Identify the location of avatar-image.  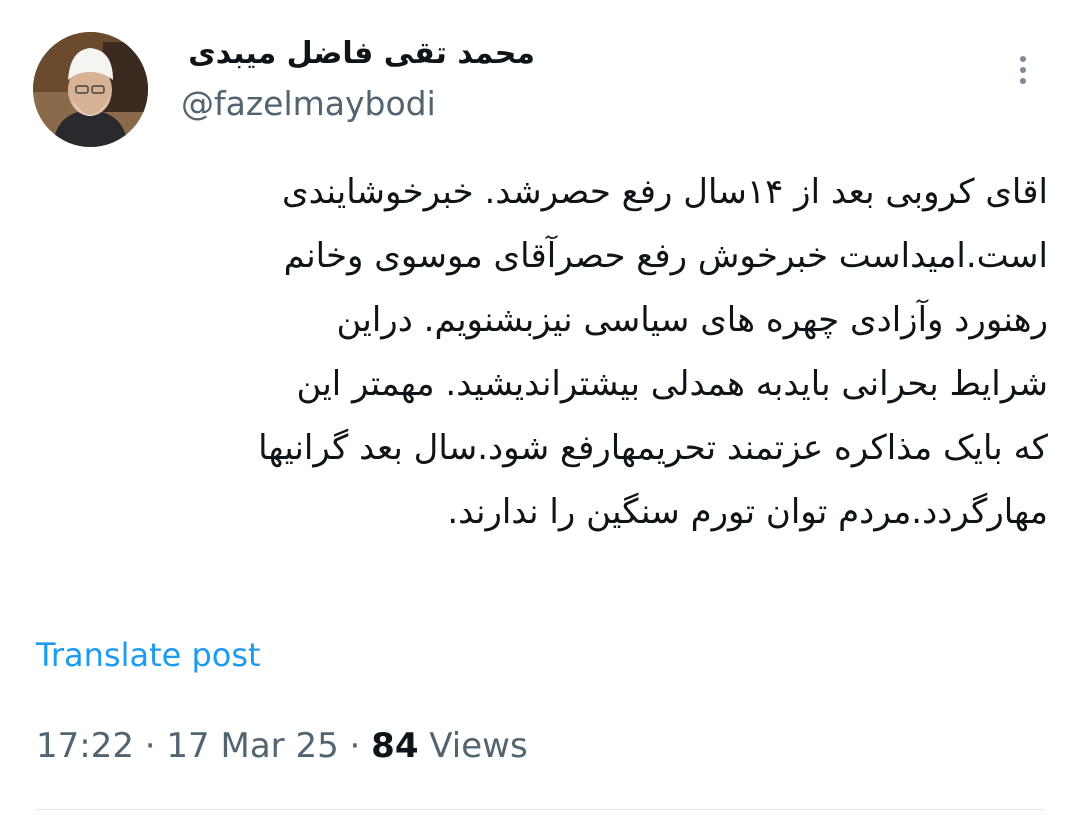
(90, 89).